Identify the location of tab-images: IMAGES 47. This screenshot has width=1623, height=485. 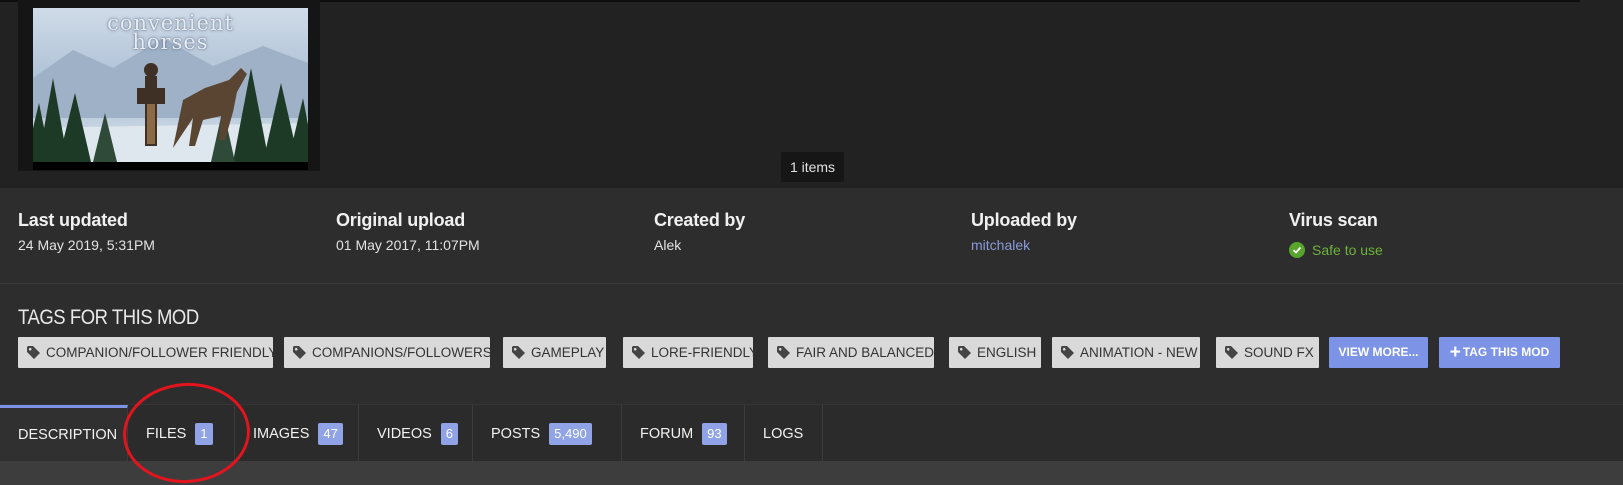
(297, 433).